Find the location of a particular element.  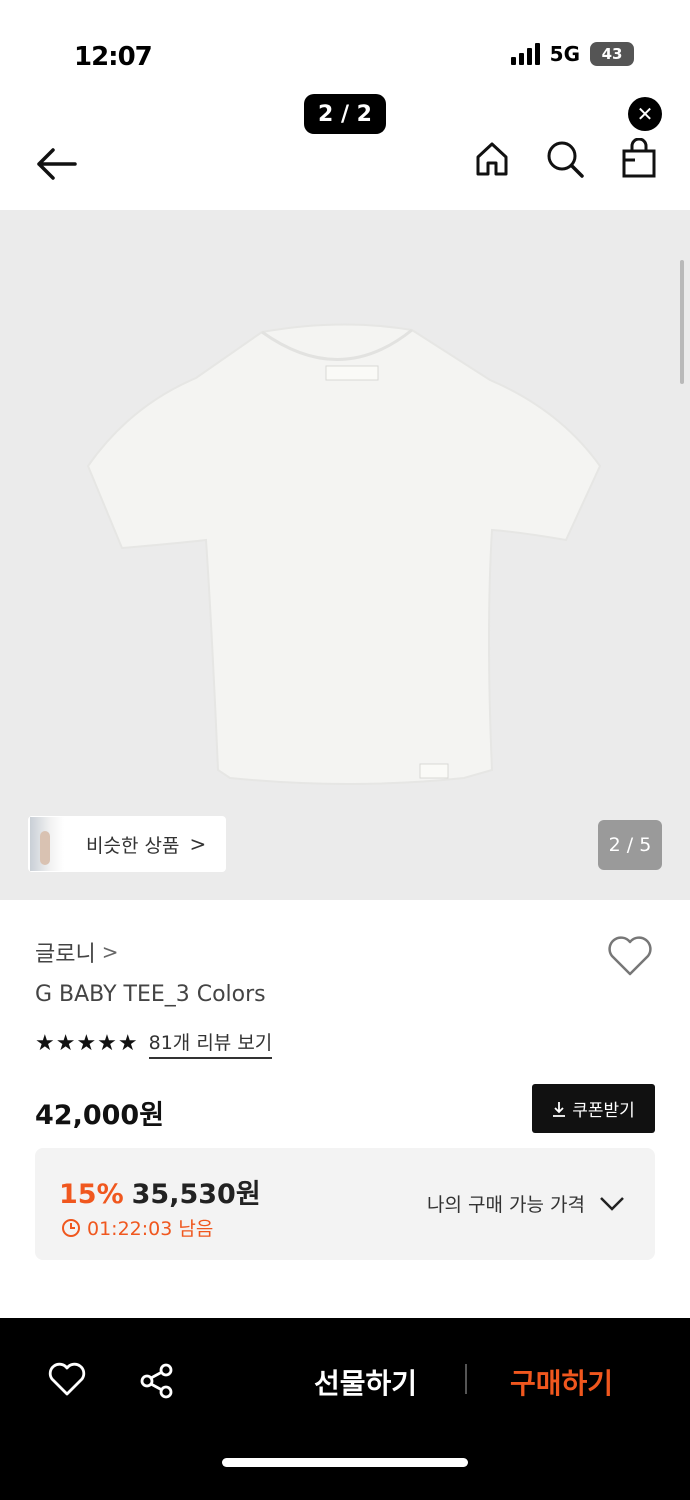

viewer-page-indicator: 2 / 2 is located at coordinates (345, 114).